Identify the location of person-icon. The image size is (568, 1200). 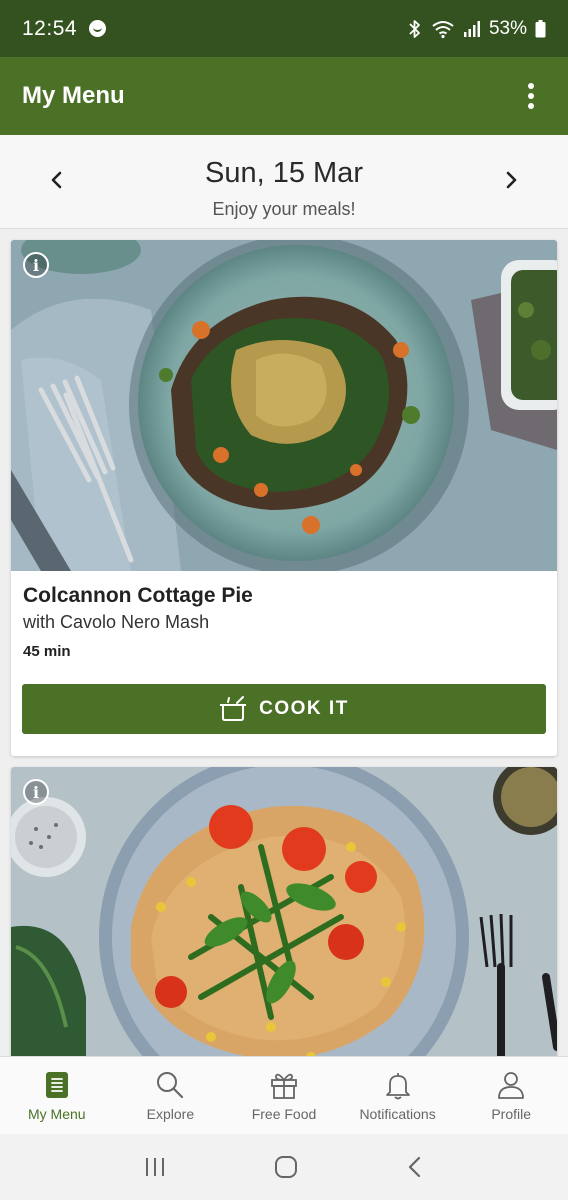
(511, 1085).